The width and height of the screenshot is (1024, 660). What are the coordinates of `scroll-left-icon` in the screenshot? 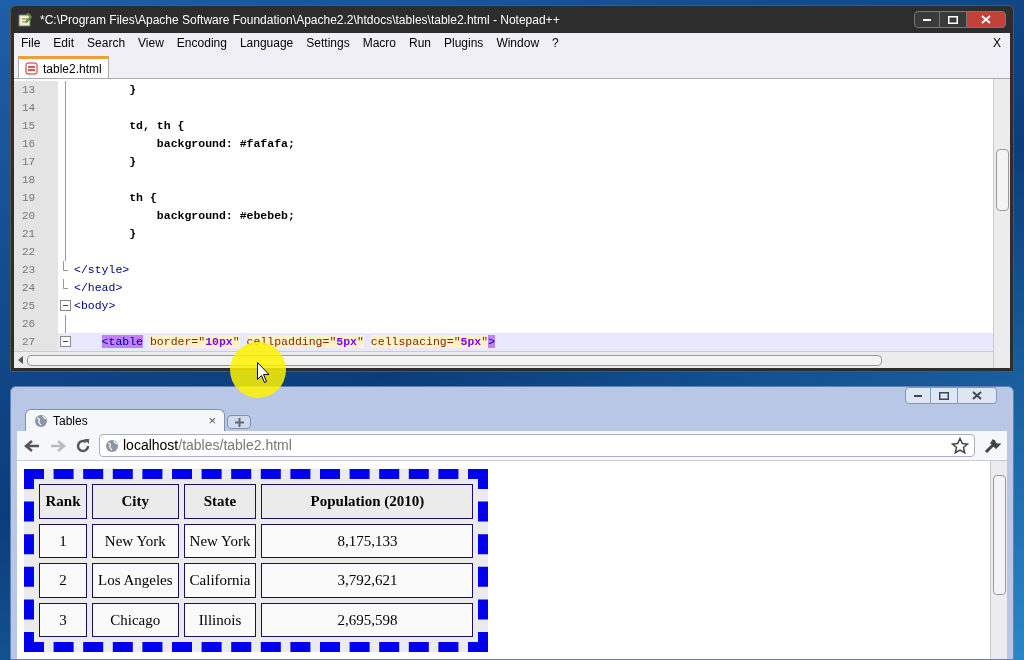 It's located at (20, 360).